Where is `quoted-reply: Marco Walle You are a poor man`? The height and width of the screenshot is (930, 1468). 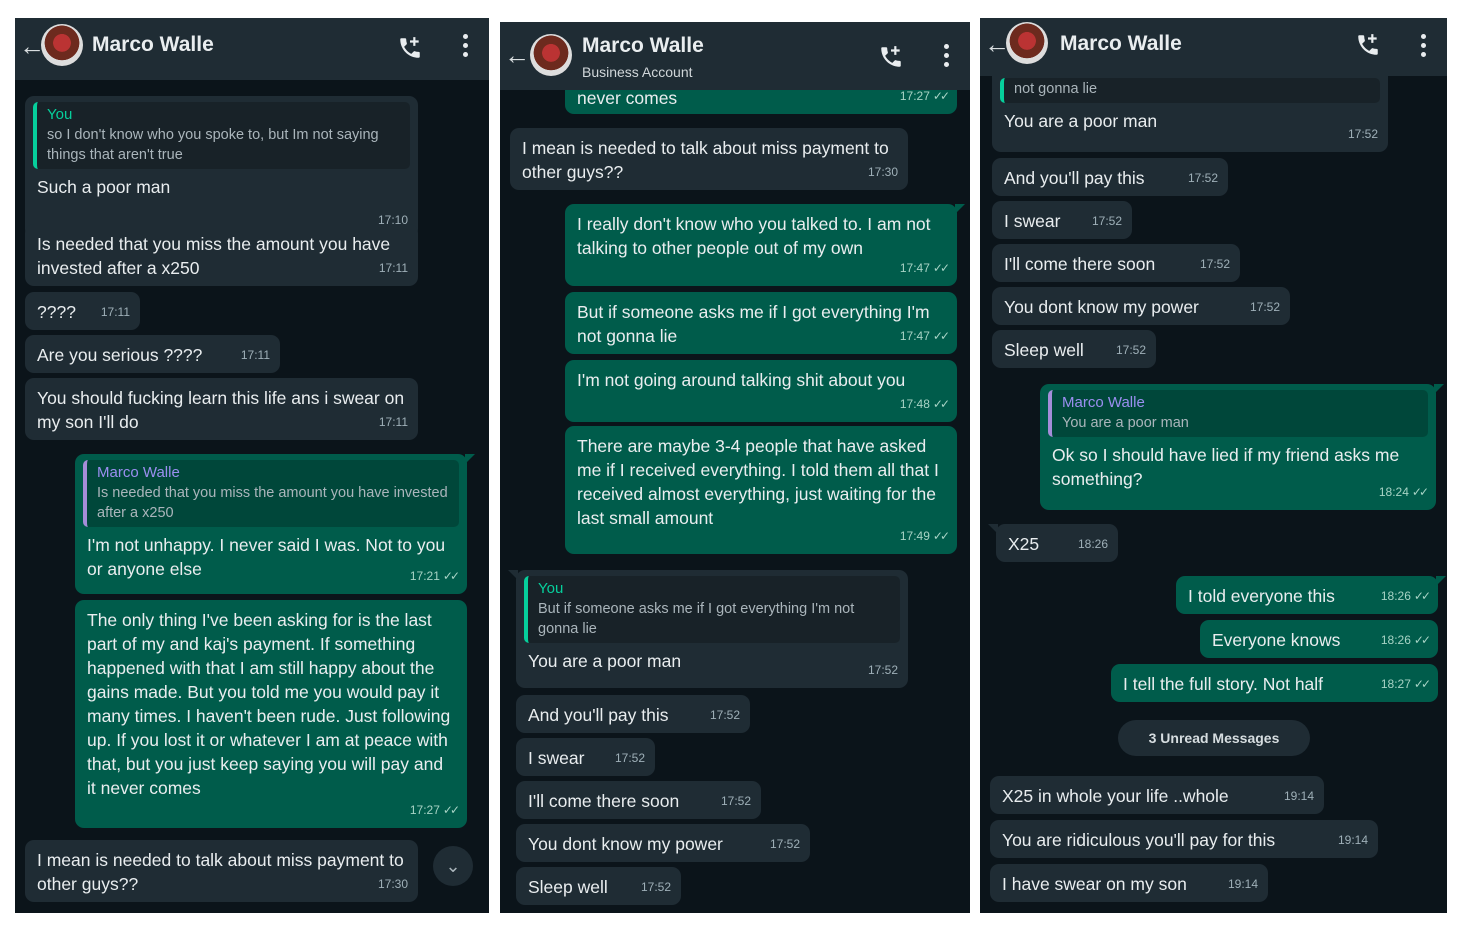 quoted-reply: Marco Walle You are a poor man is located at coordinates (1238, 413).